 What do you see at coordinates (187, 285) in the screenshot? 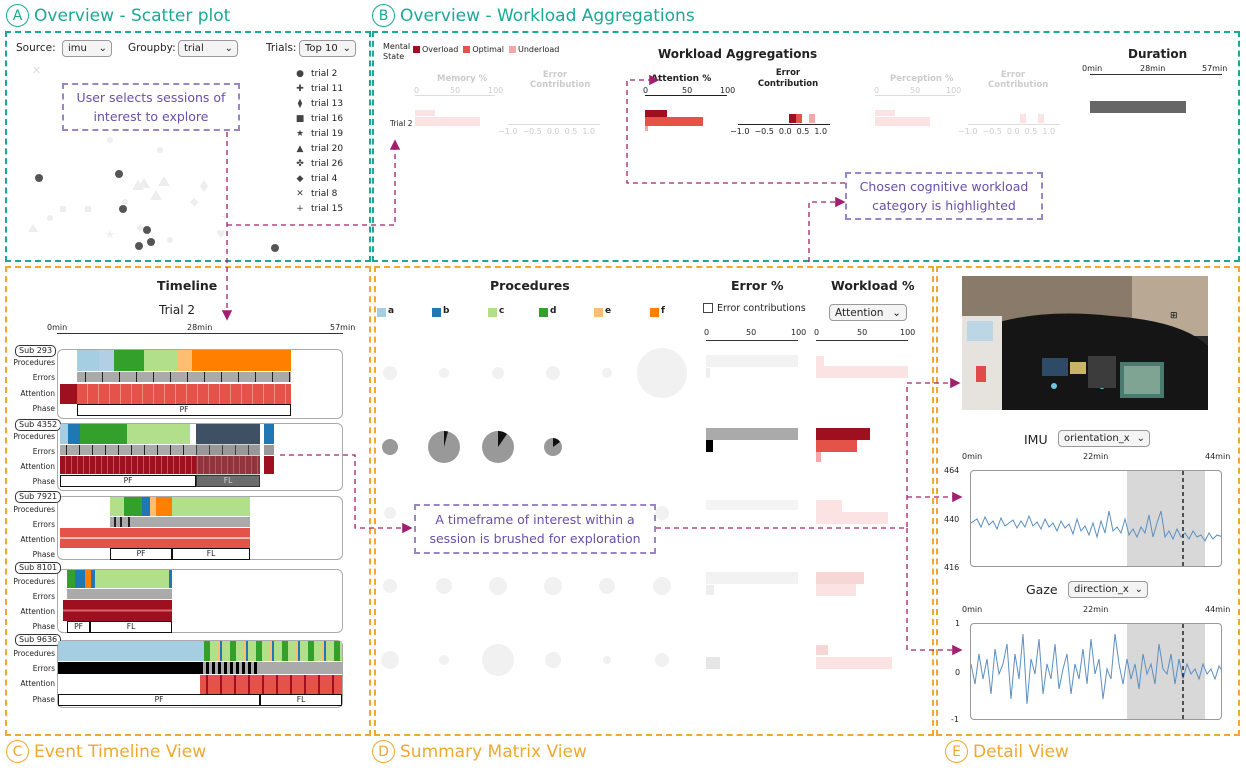
I see `timeline-title: Timeline` at bounding box center [187, 285].